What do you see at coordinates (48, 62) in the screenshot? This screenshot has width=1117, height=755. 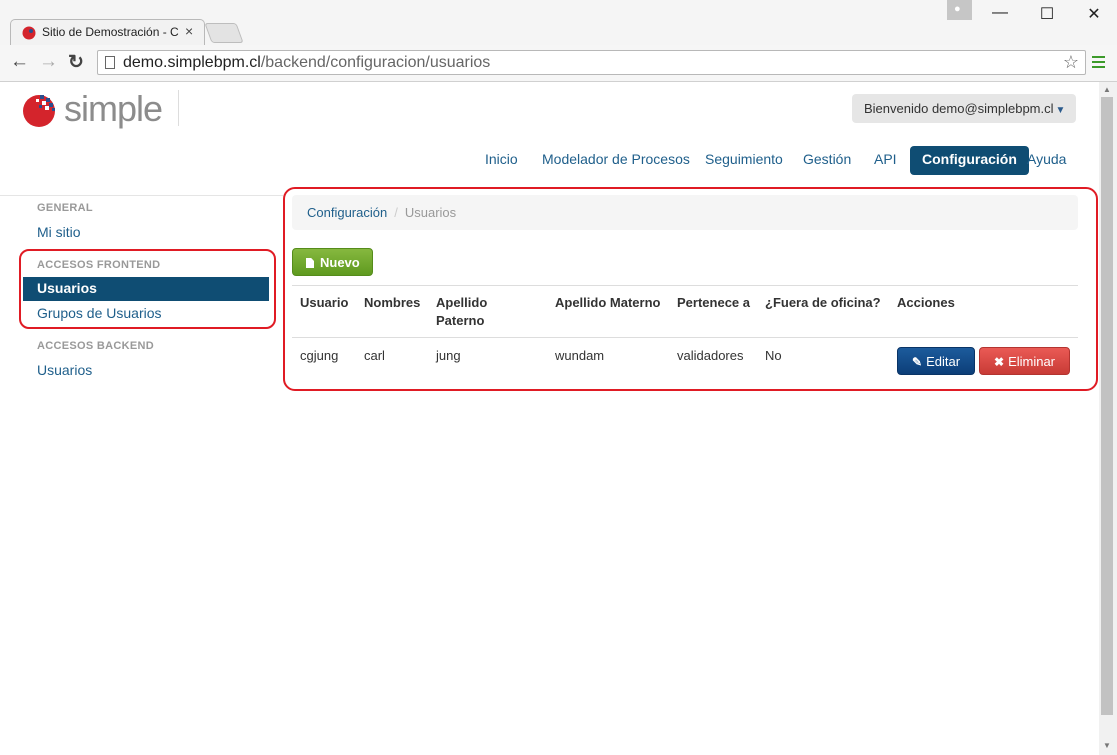 I see `forward-icon: →` at bounding box center [48, 62].